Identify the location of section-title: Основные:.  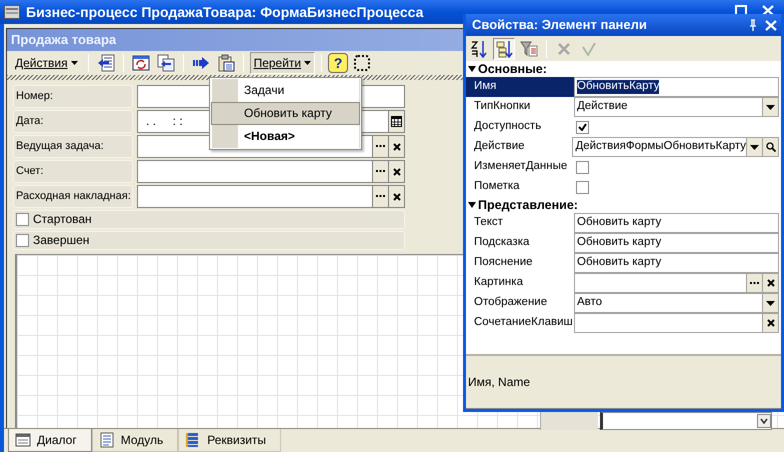
(512, 69).